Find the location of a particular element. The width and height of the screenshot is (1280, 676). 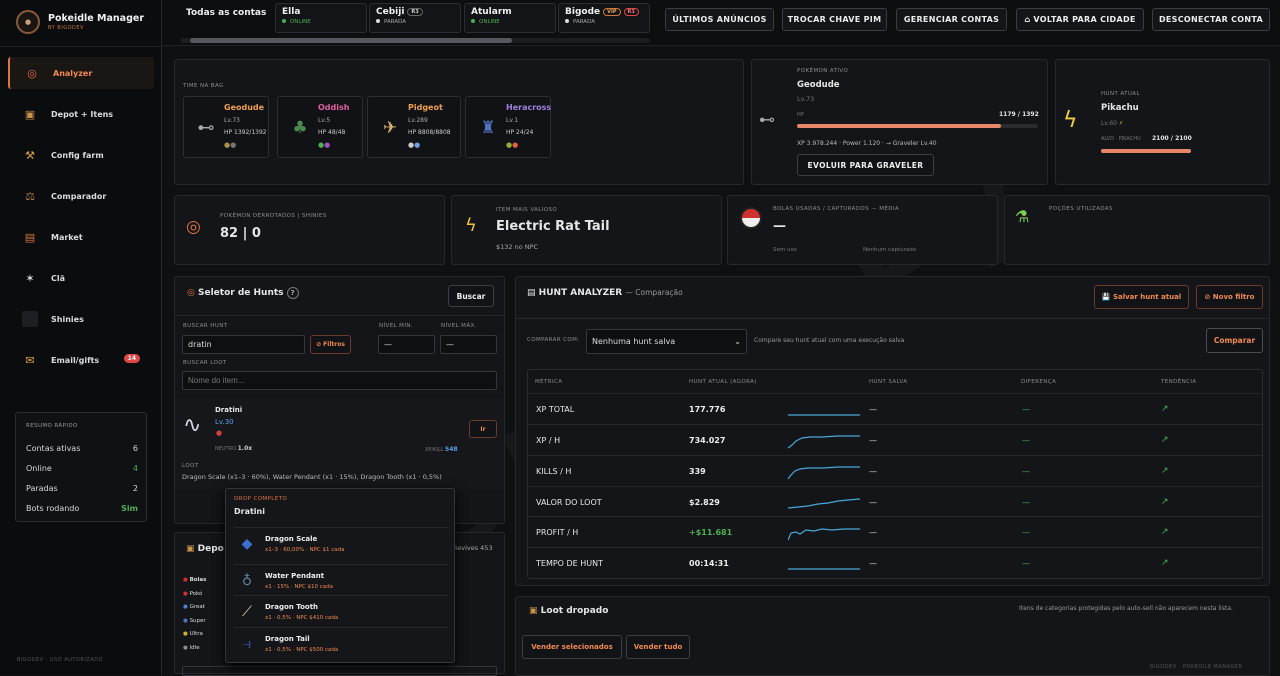

col-current: HUNT ATUAL (AGORA) is located at coordinates (723, 382).